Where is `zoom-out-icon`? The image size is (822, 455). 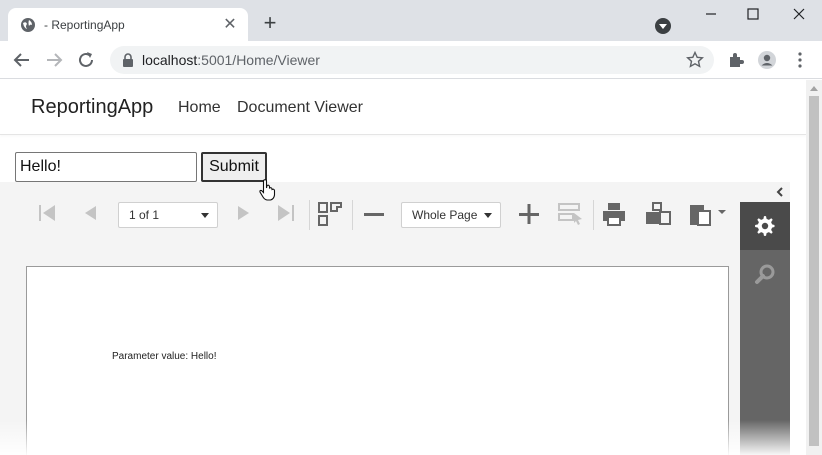
zoom-out-icon is located at coordinates (374, 214).